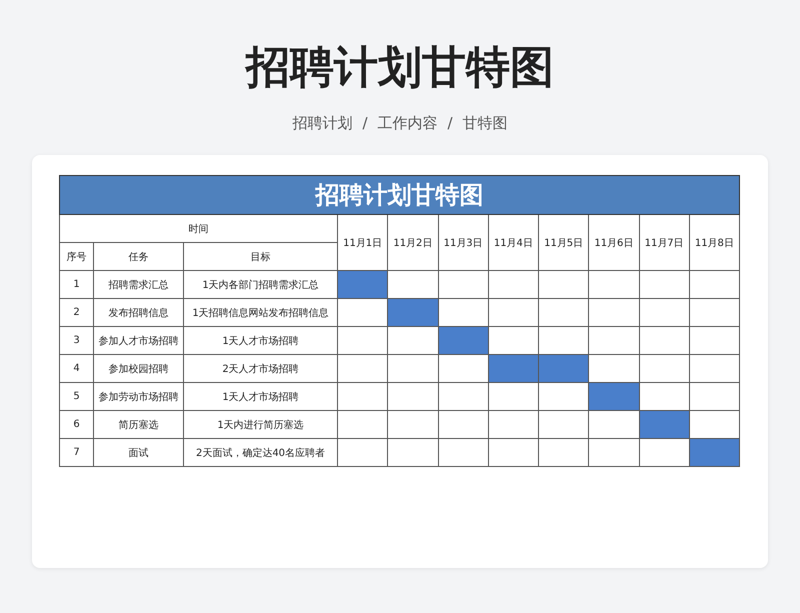  I want to click on table-cell: 2天人才市场招聘, so click(261, 368).